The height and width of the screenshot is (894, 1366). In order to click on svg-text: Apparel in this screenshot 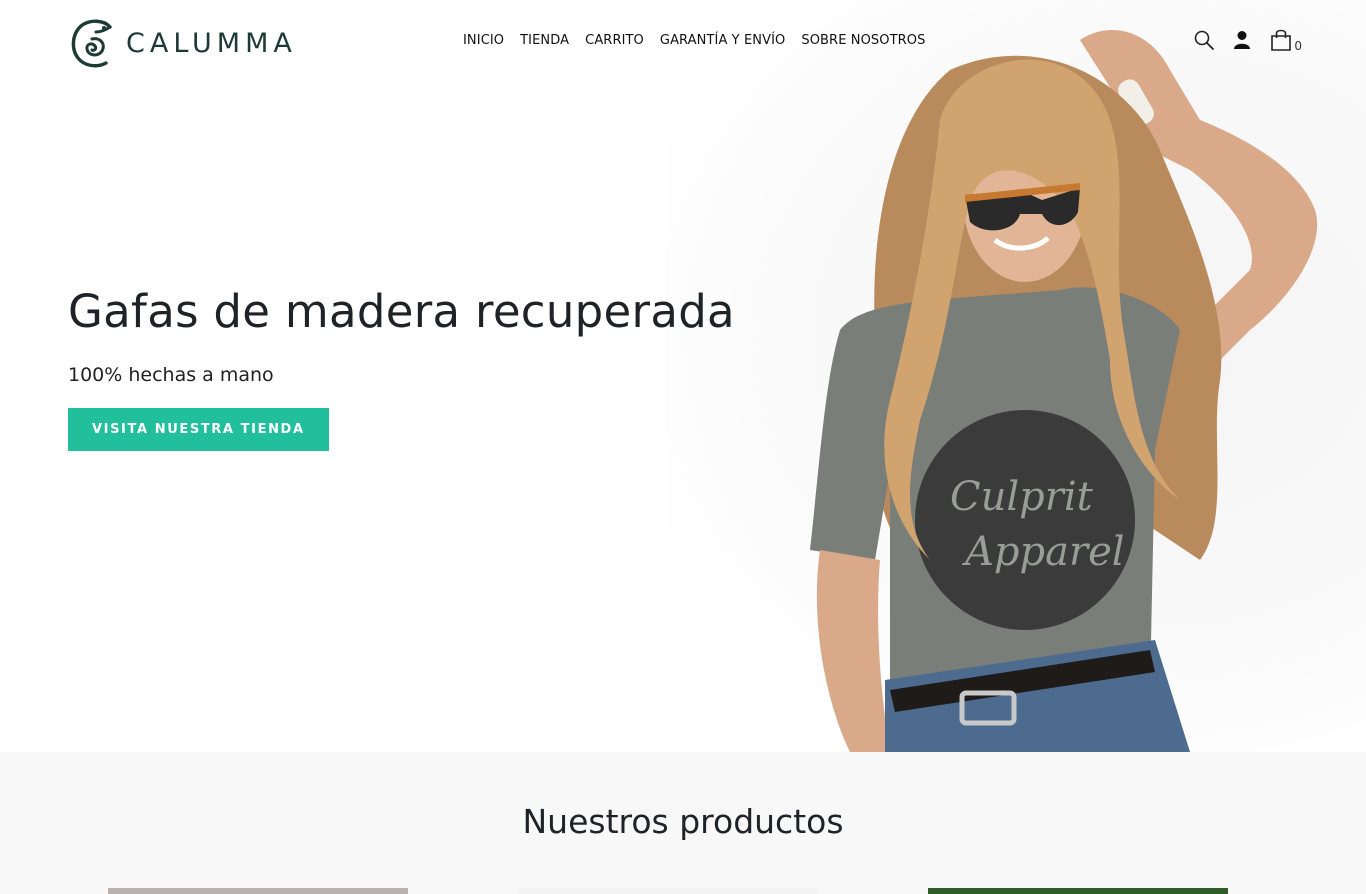, I will do `click(1043, 552)`.